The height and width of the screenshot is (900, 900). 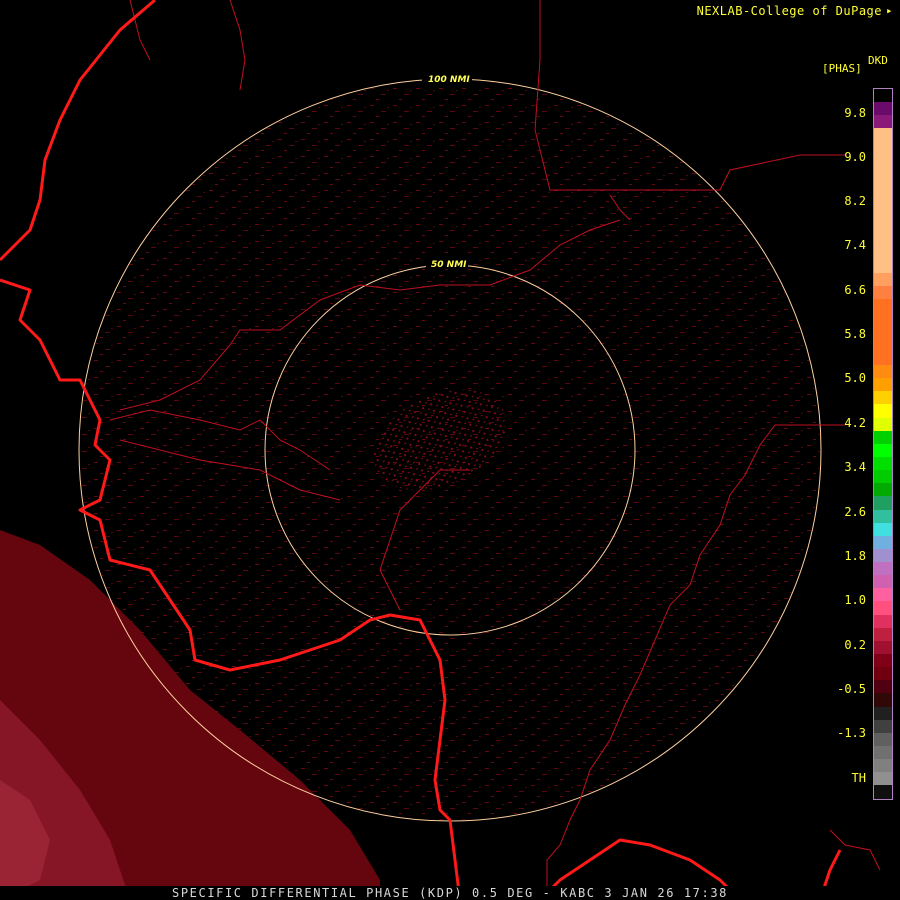 I want to click on legend-tick-label: -1.3, so click(x=851, y=733).